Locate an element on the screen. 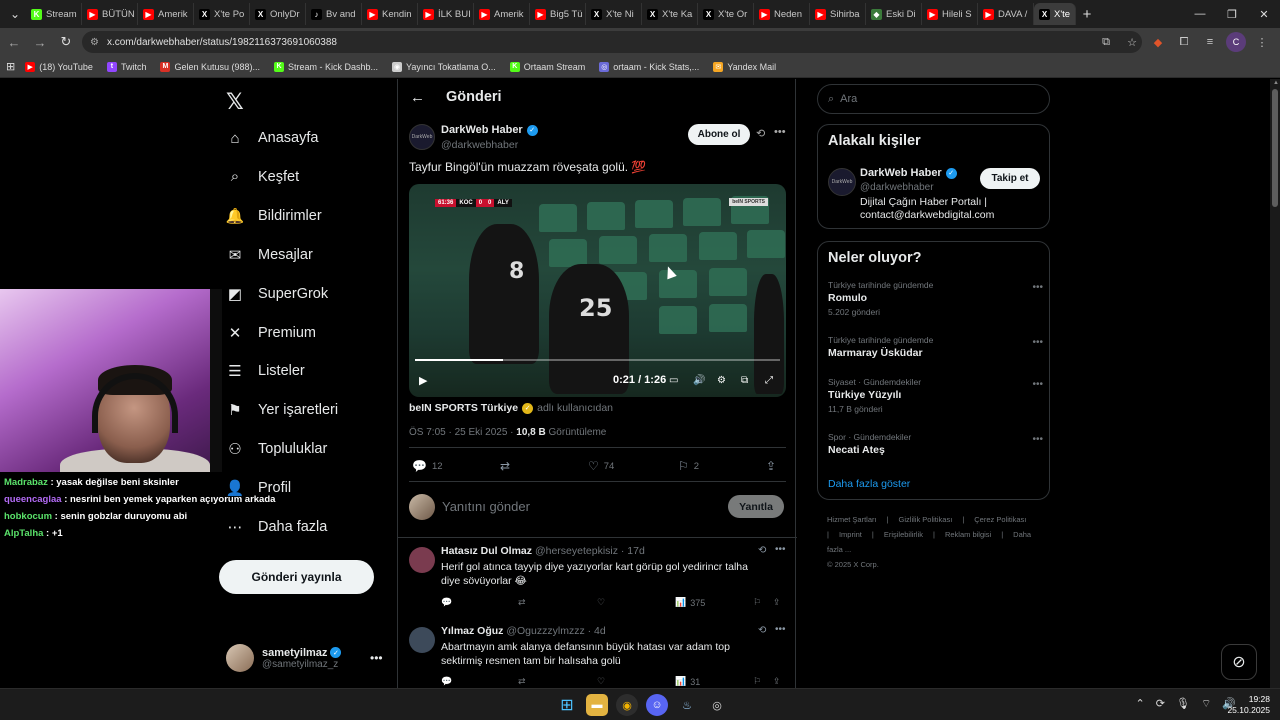  footer-link: Reklam bilgisi is located at coordinates (968, 534).